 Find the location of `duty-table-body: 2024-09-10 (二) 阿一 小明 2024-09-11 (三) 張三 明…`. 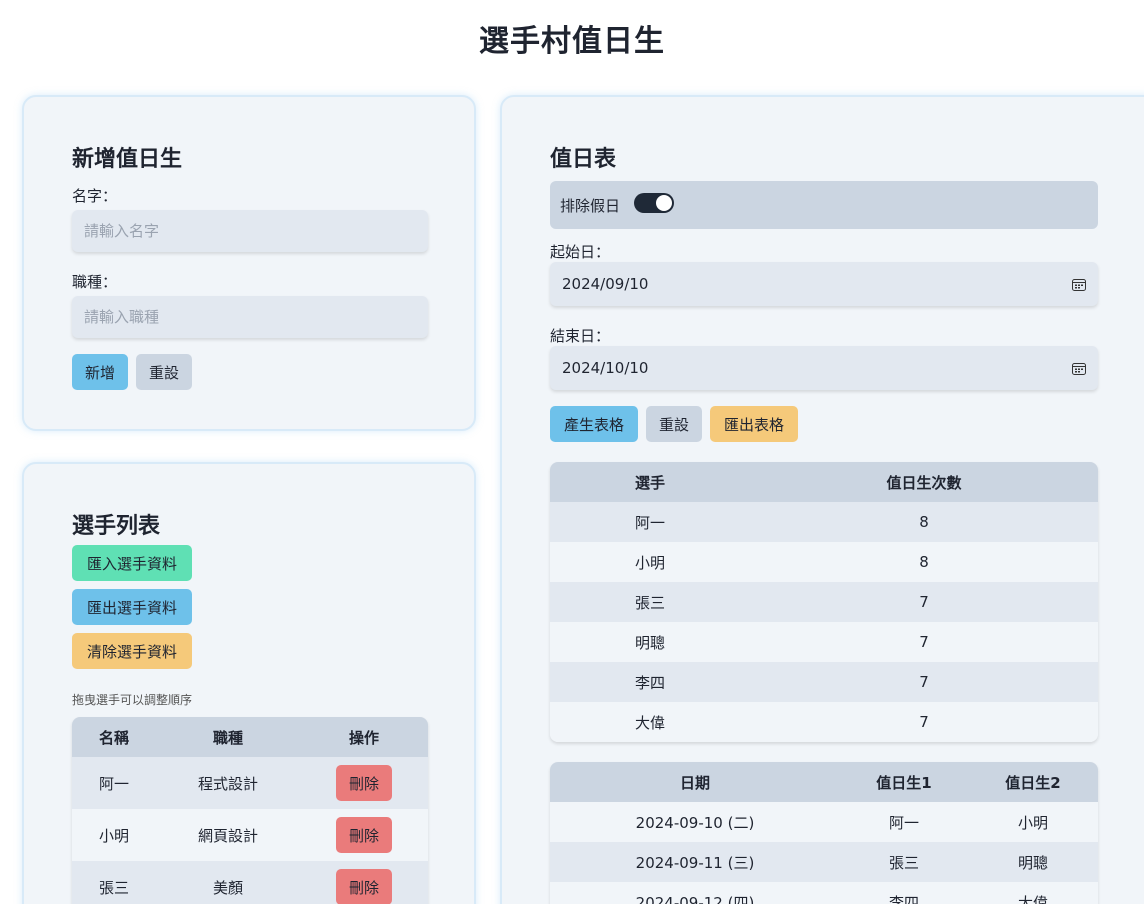

duty-table-body: 2024-09-10 (二) 阿一 小明 2024-09-11 (三) 張三 明… is located at coordinates (824, 853).